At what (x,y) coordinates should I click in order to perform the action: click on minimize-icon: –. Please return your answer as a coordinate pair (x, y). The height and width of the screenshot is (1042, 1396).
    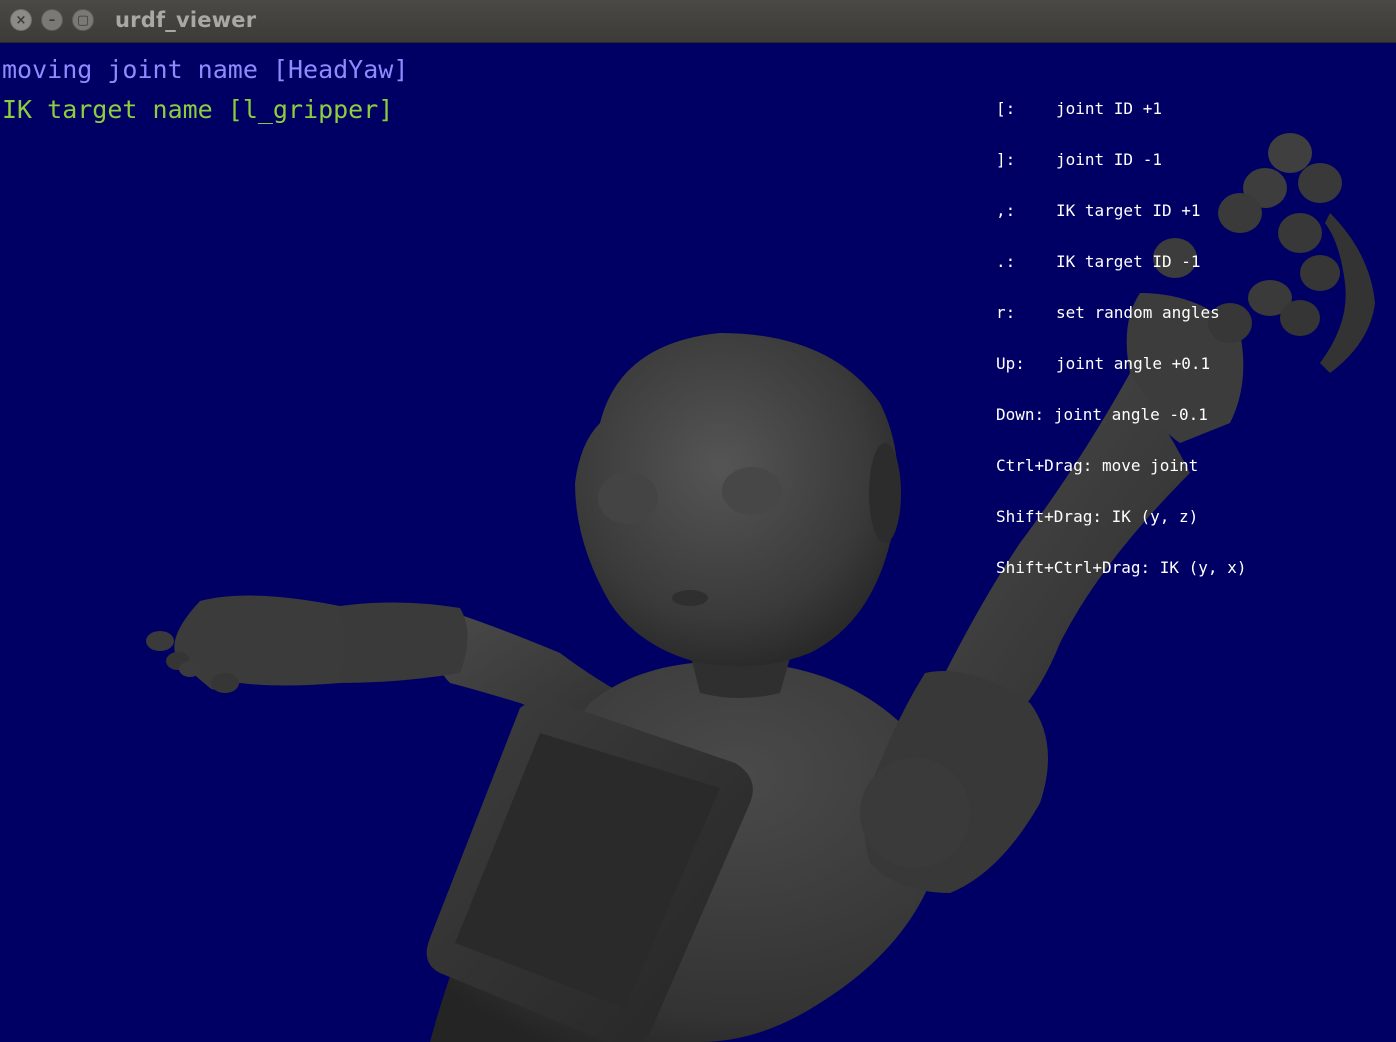
    Looking at the image, I should click on (52, 20).